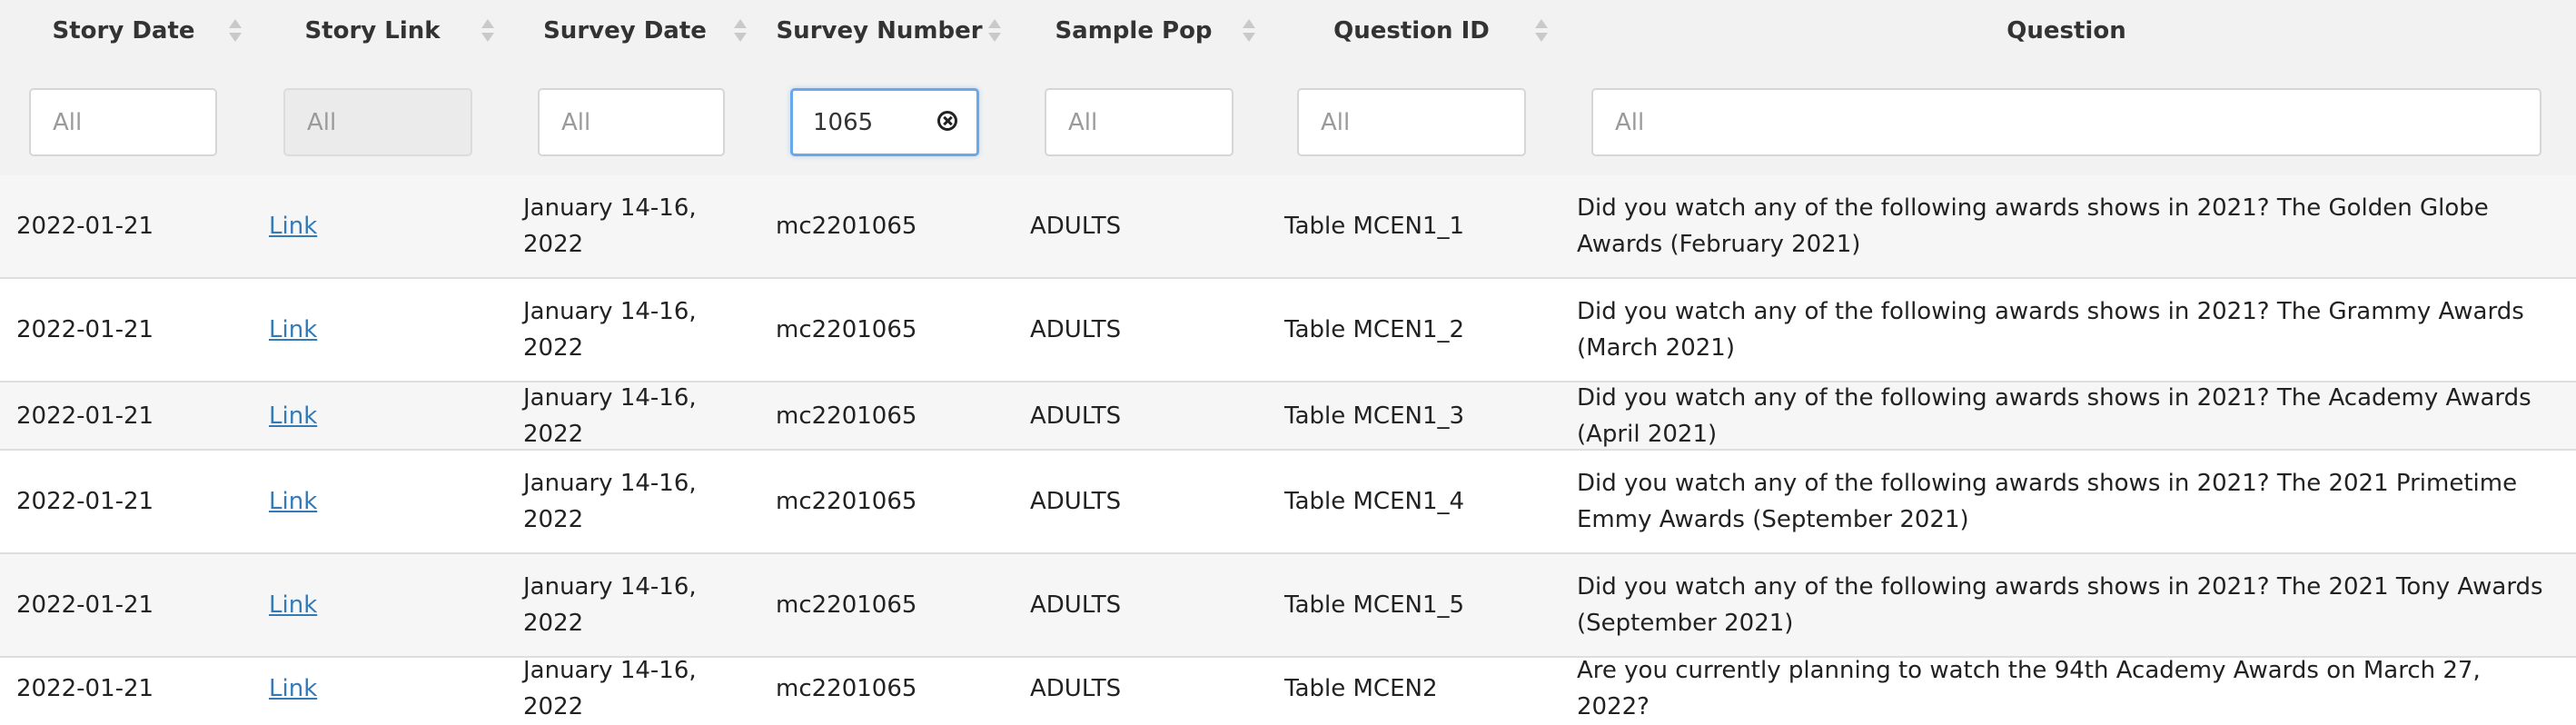 This screenshot has height=725, width=2576. Describe the element at coordinates (1374, 416) in the screenshot. I see `cell-question-id-text: Table MCEN1_3` at that location.